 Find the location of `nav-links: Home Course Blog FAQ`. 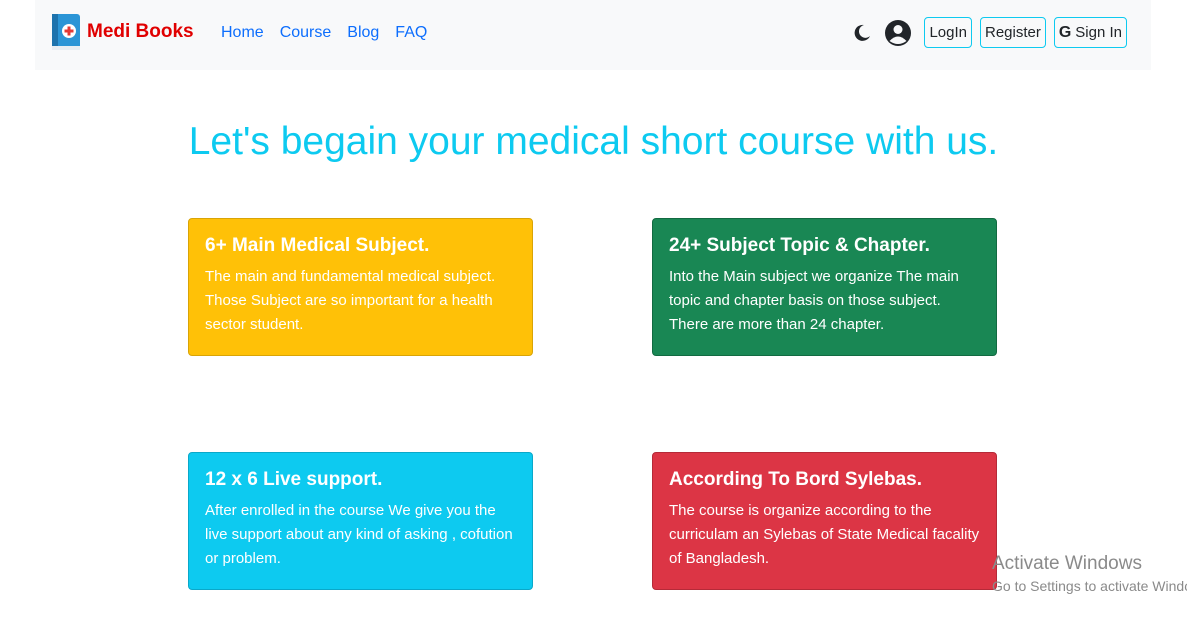

nav-links: Home Course Blog FAQ is located at coordinates (332, 33).